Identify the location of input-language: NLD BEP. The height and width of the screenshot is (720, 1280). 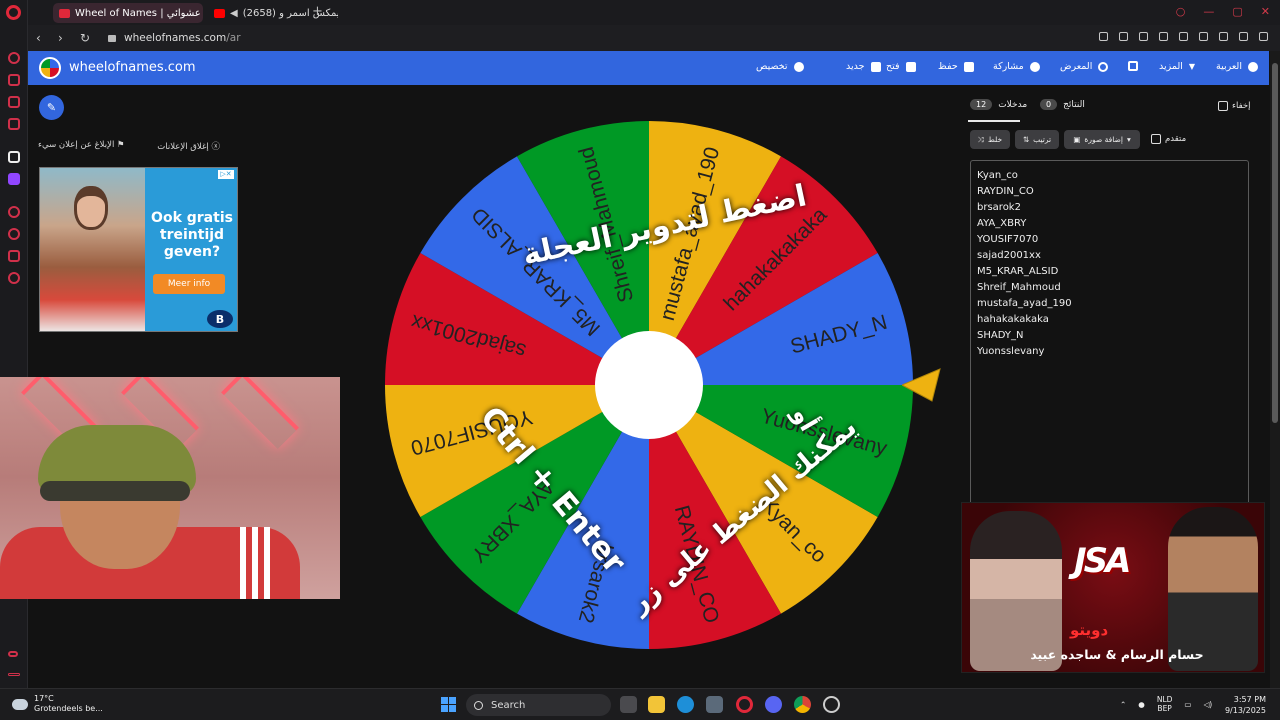
(1165, 704).